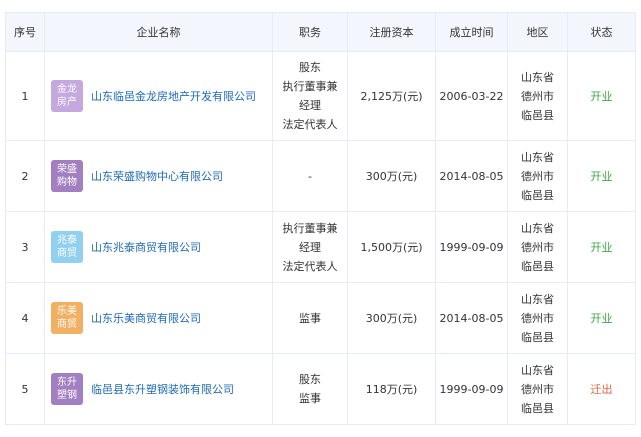 This screenshot has height=437, width=641. I want to click on logo-text: 购物, so click(67, 182).